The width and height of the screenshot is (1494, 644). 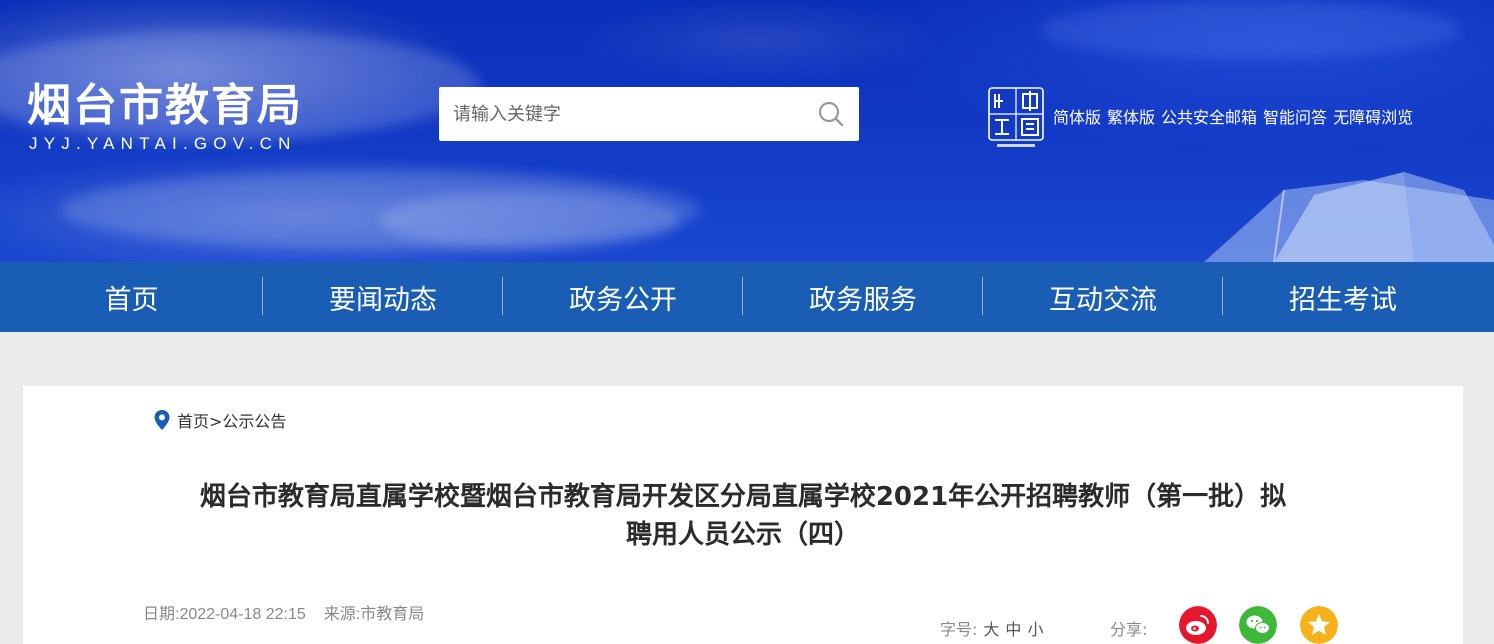 I want to click on search-input, so click(x=619, y=114).